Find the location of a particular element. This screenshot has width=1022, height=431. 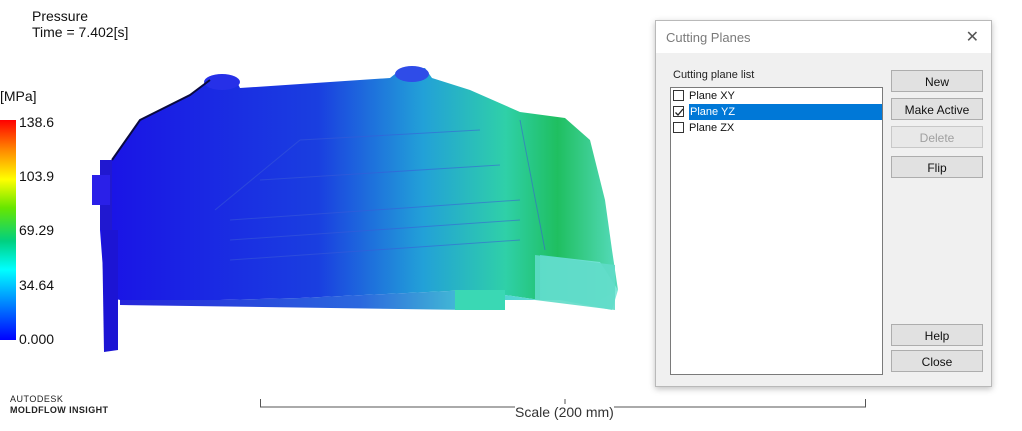

list-item-plane-yz: Plane YZ is located at coordinates (776, 112).